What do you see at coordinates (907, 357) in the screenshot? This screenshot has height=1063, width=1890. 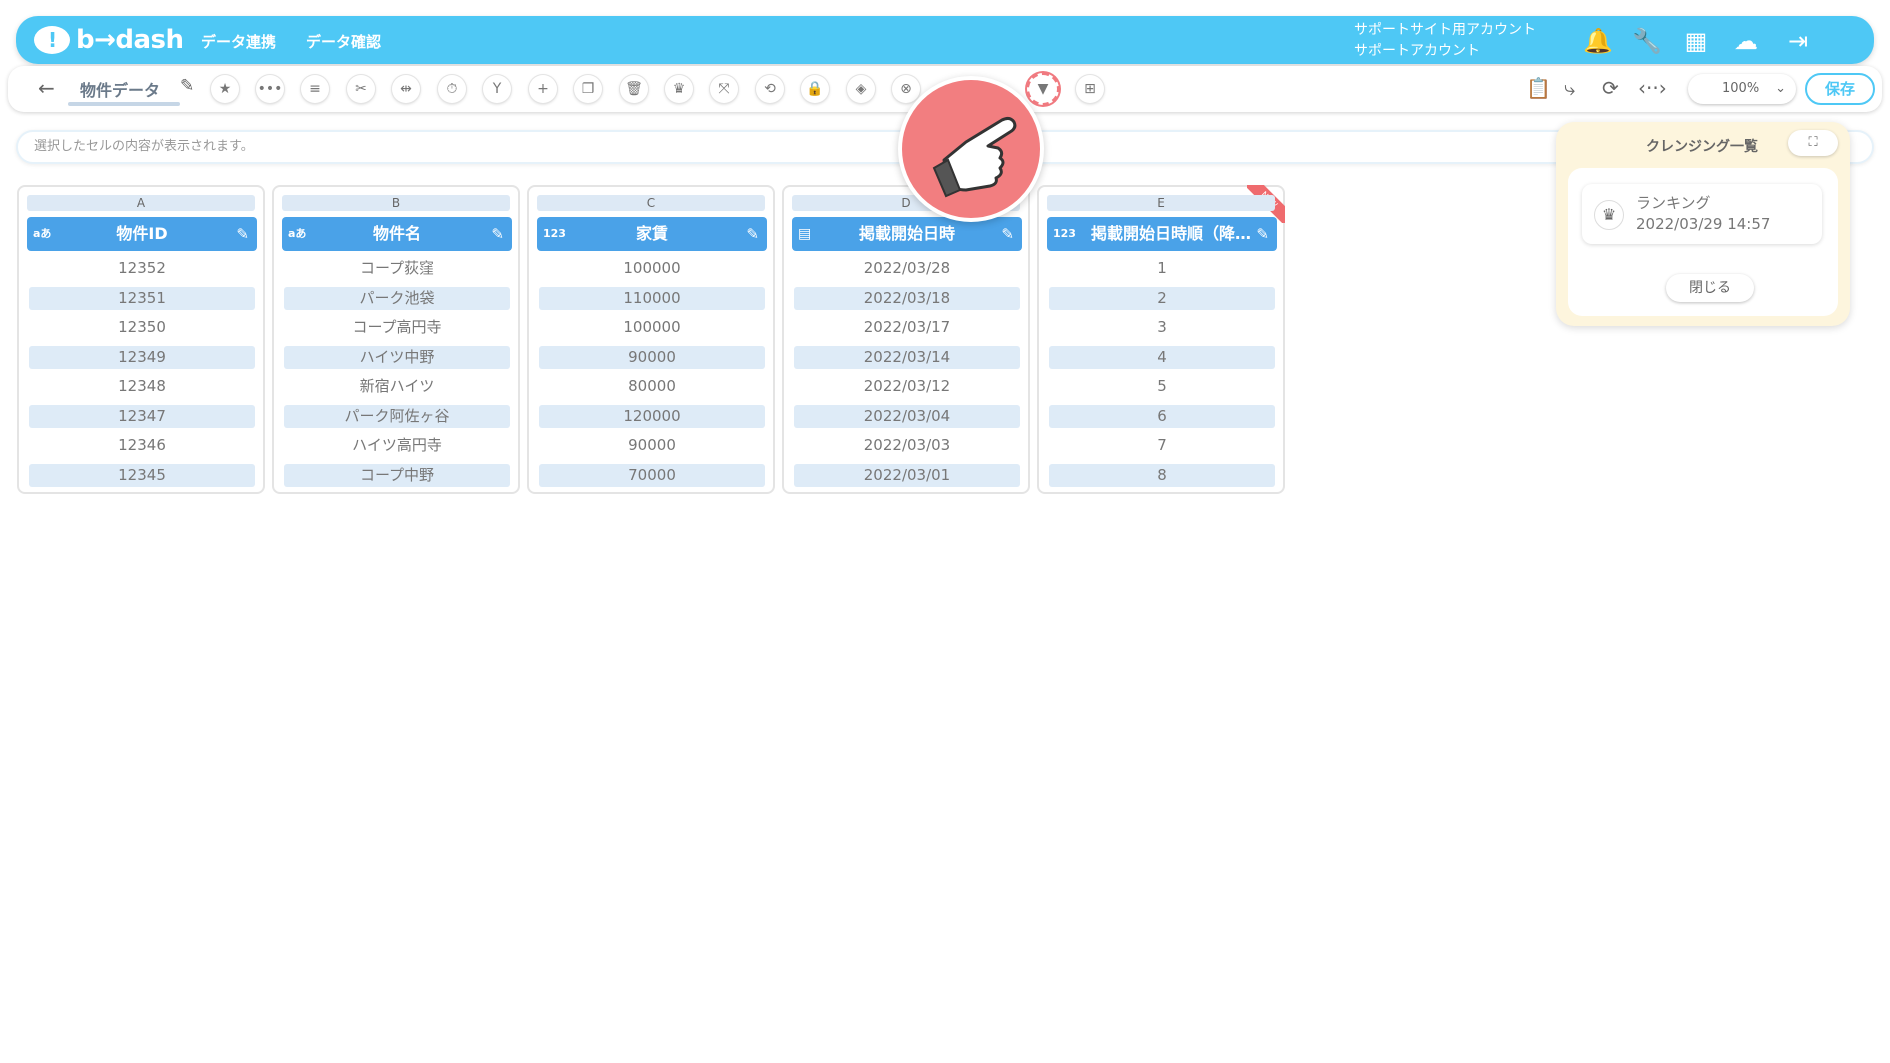 I see `table-cell: 2022/03/14` at bounding box center [907, 357].